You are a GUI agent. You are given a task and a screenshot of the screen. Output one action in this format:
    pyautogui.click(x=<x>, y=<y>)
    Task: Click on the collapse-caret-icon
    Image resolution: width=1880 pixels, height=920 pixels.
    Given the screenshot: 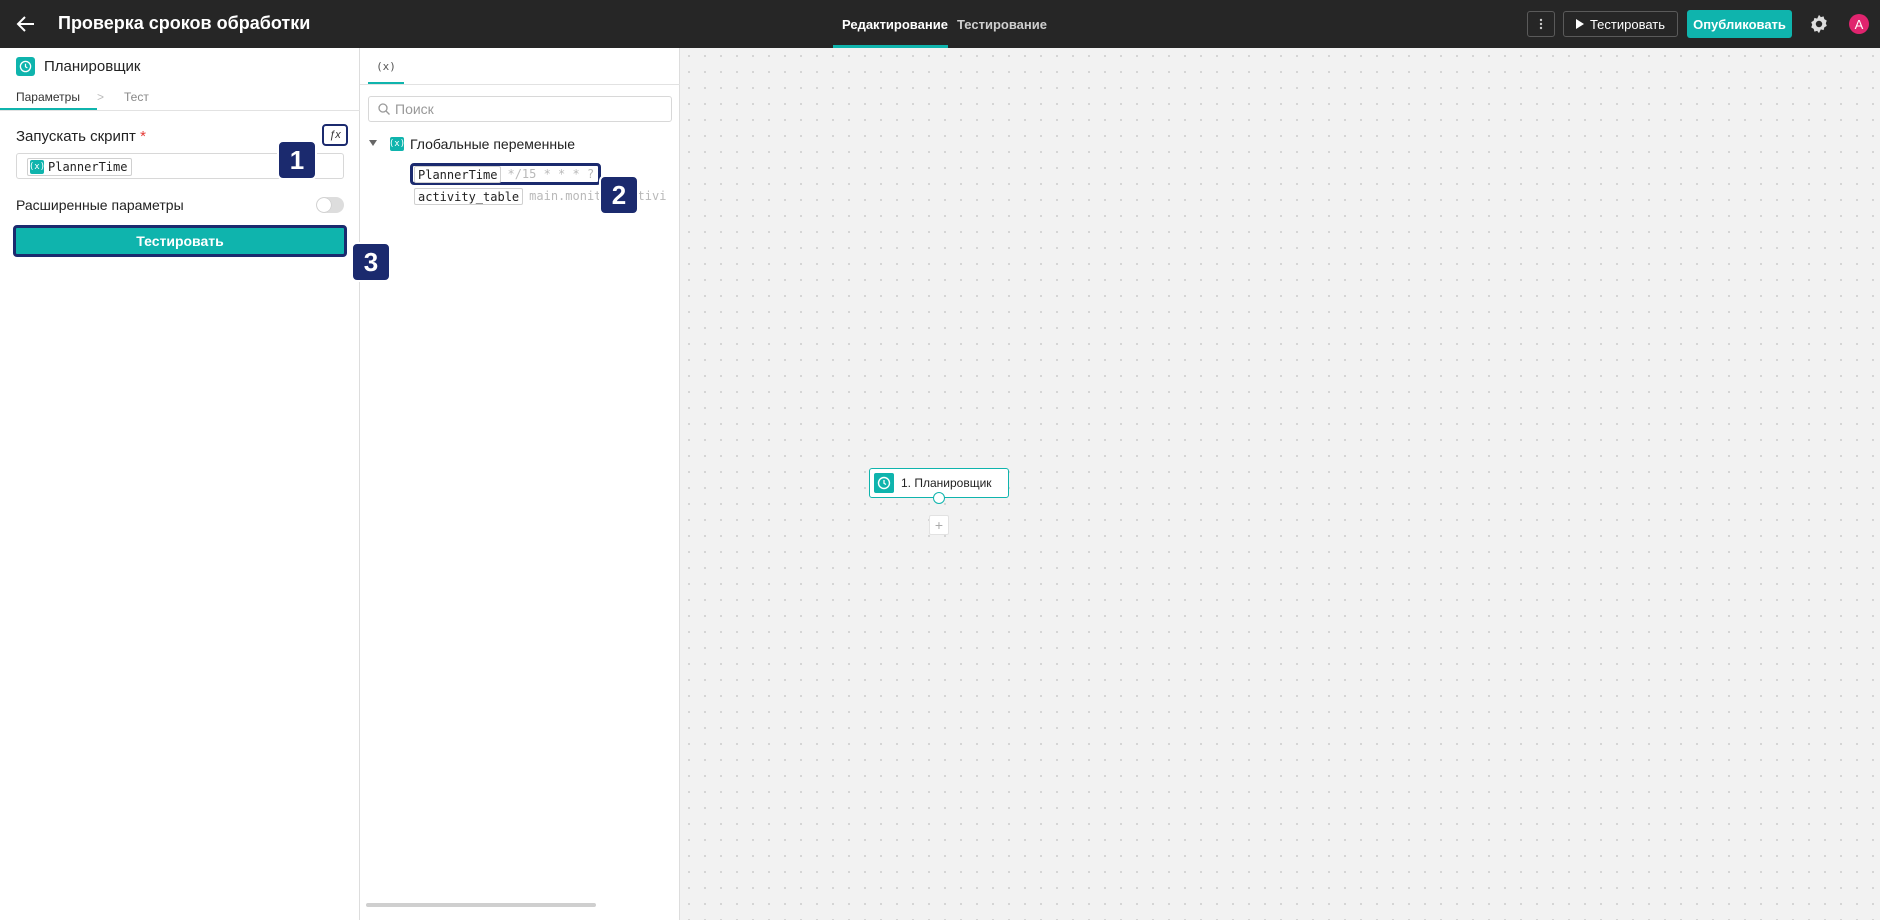 What is the action you would take?
    pyautogui.click(x=373, y=143)
    